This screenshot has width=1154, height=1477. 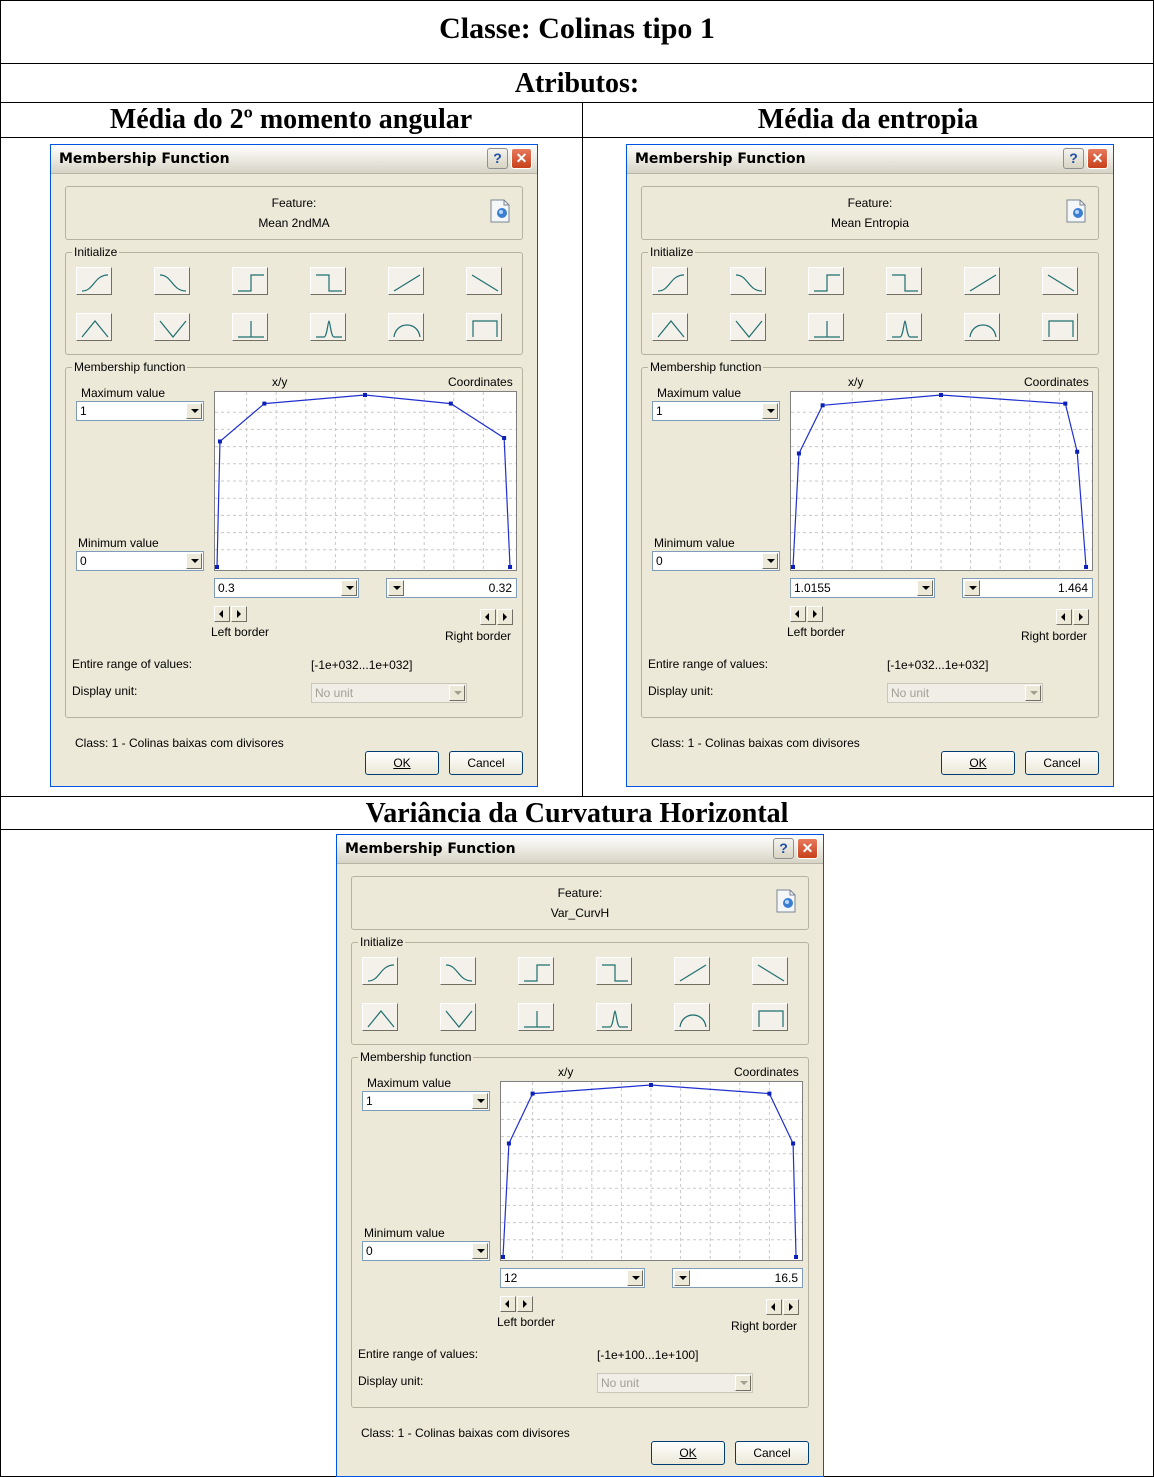 What do you see at coordinates (486, 763) in the screenshot?
I see `cancel-button: Cancel` at bounding box center [486, 763].